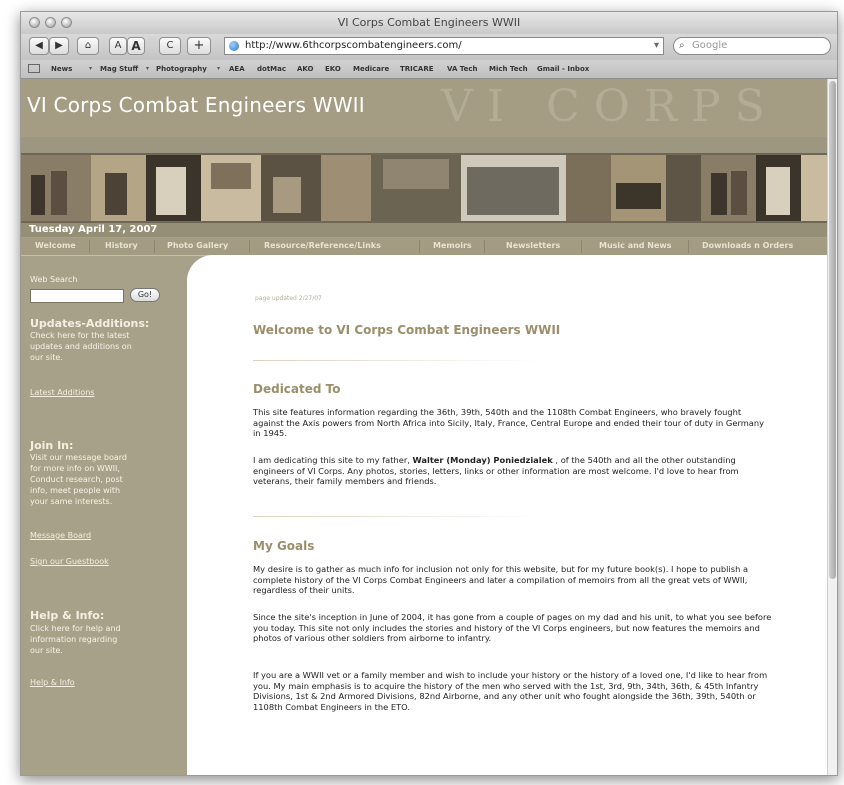  I want to click on reload-button: C, so click(170, 46).